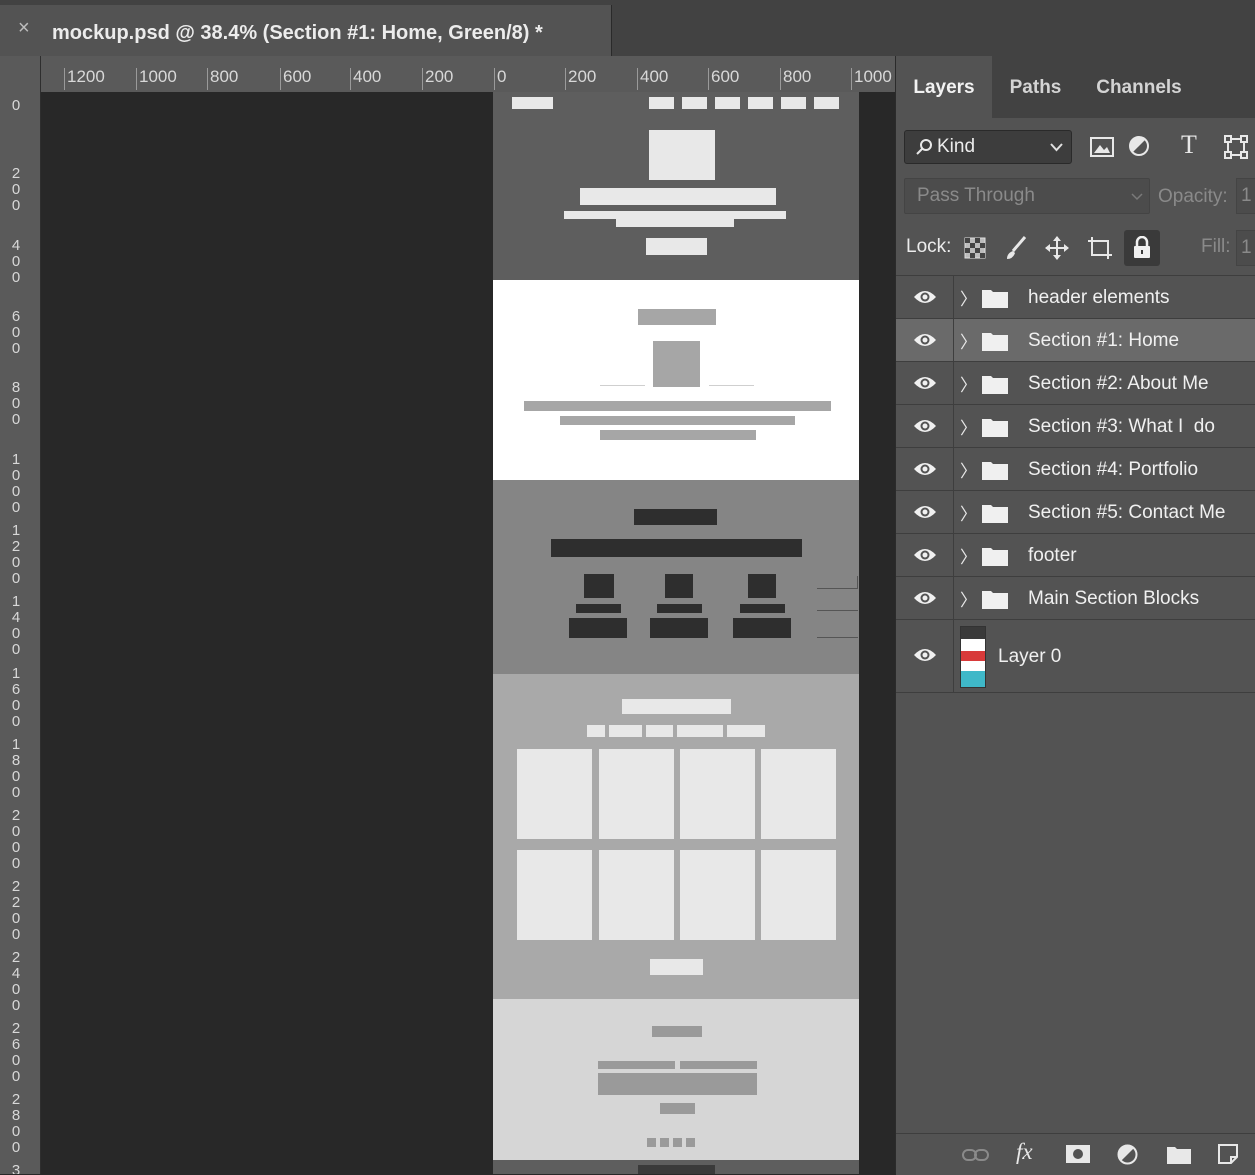  I want to click on layer-row-footer: 〉 footer, so click(1075, 554).